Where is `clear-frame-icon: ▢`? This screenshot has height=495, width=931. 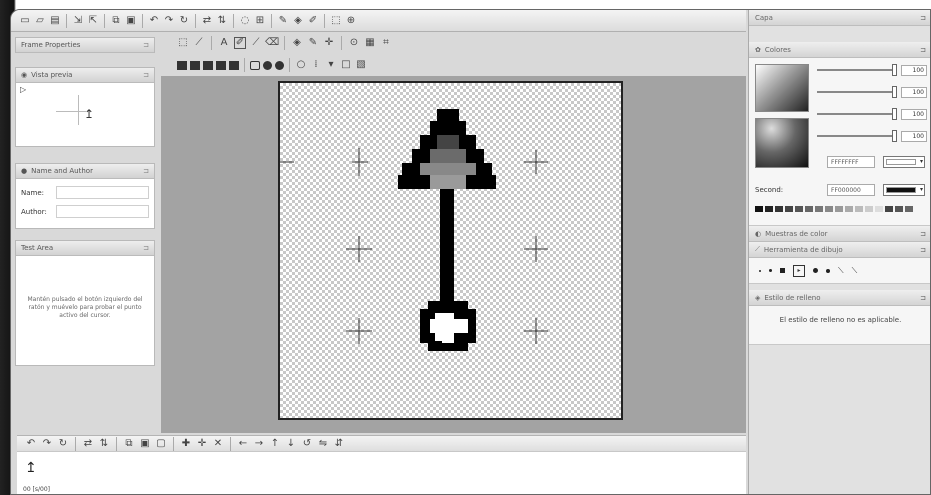 clear-frame-icon: ▢ is located at coordinates (161, 444).